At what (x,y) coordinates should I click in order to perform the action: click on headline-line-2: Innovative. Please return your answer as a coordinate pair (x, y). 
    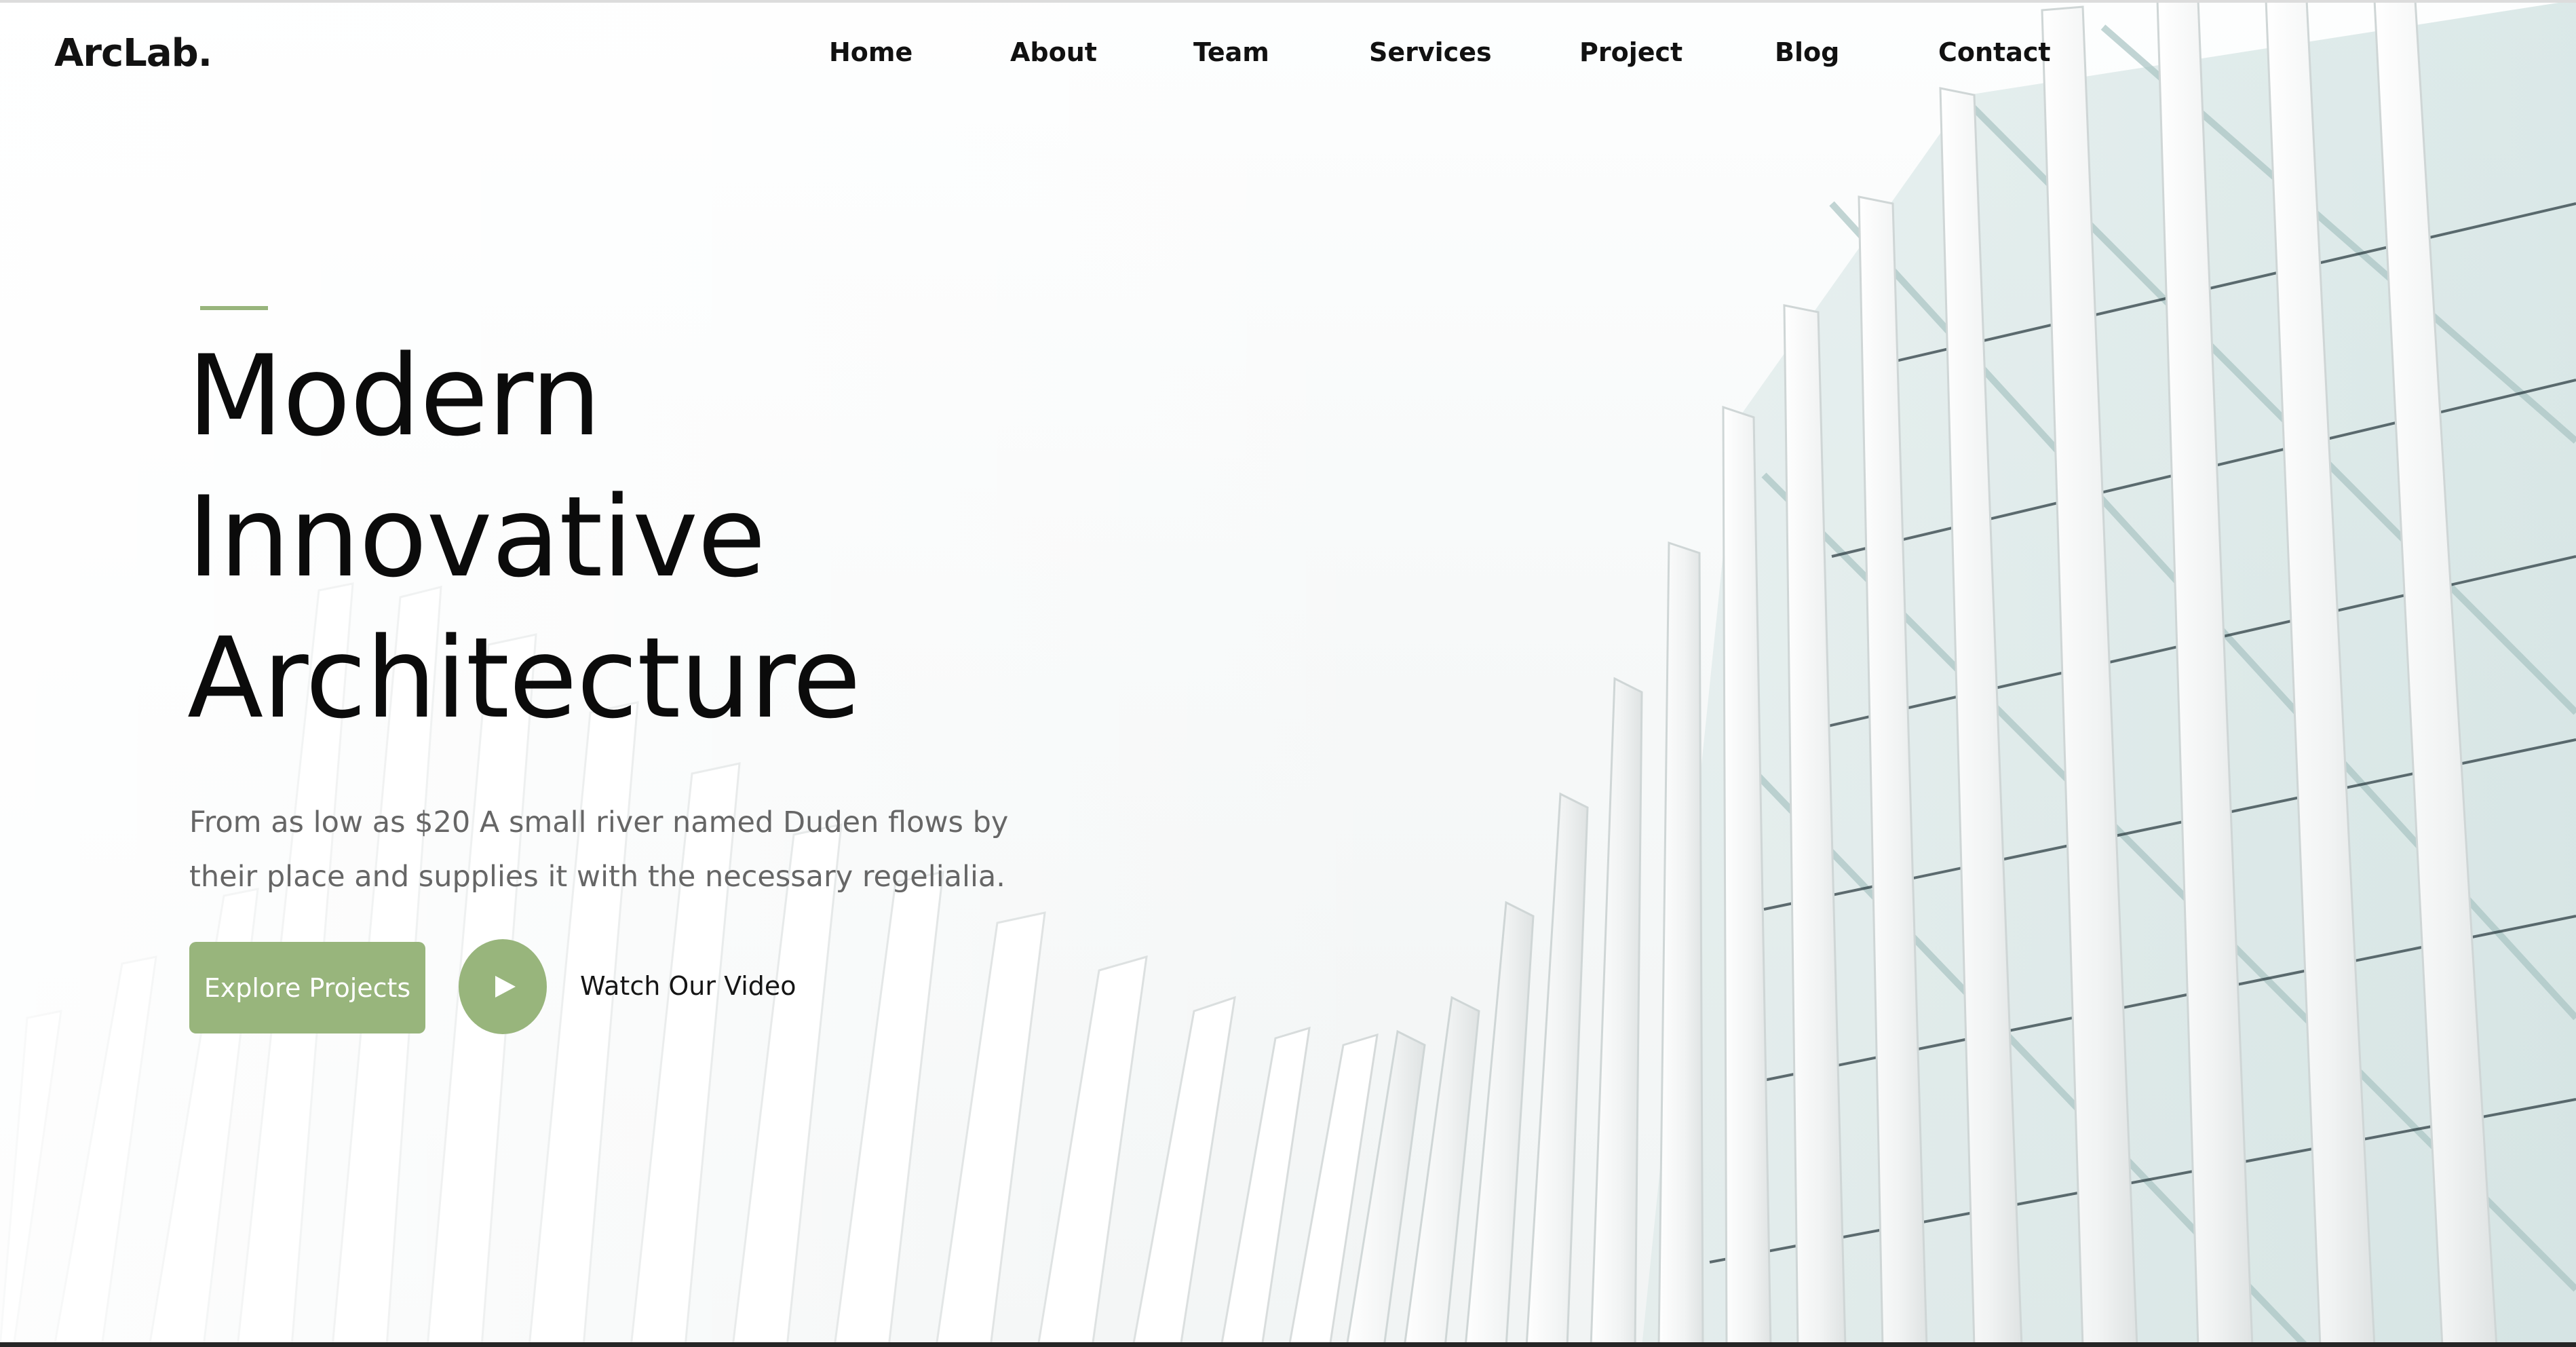
    Looking at the image, I should click on (476, 537).